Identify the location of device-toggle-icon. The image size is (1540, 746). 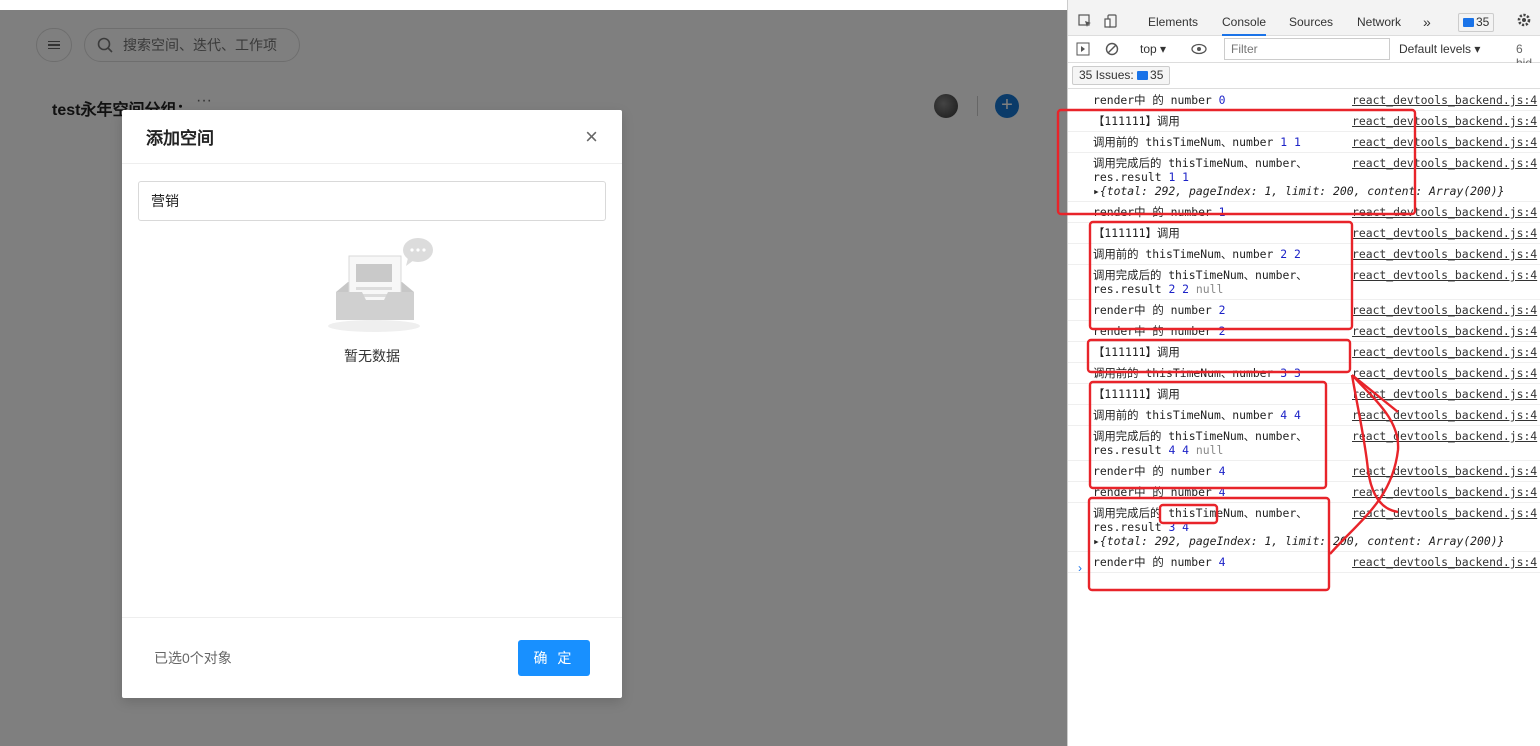
(1111, 21).